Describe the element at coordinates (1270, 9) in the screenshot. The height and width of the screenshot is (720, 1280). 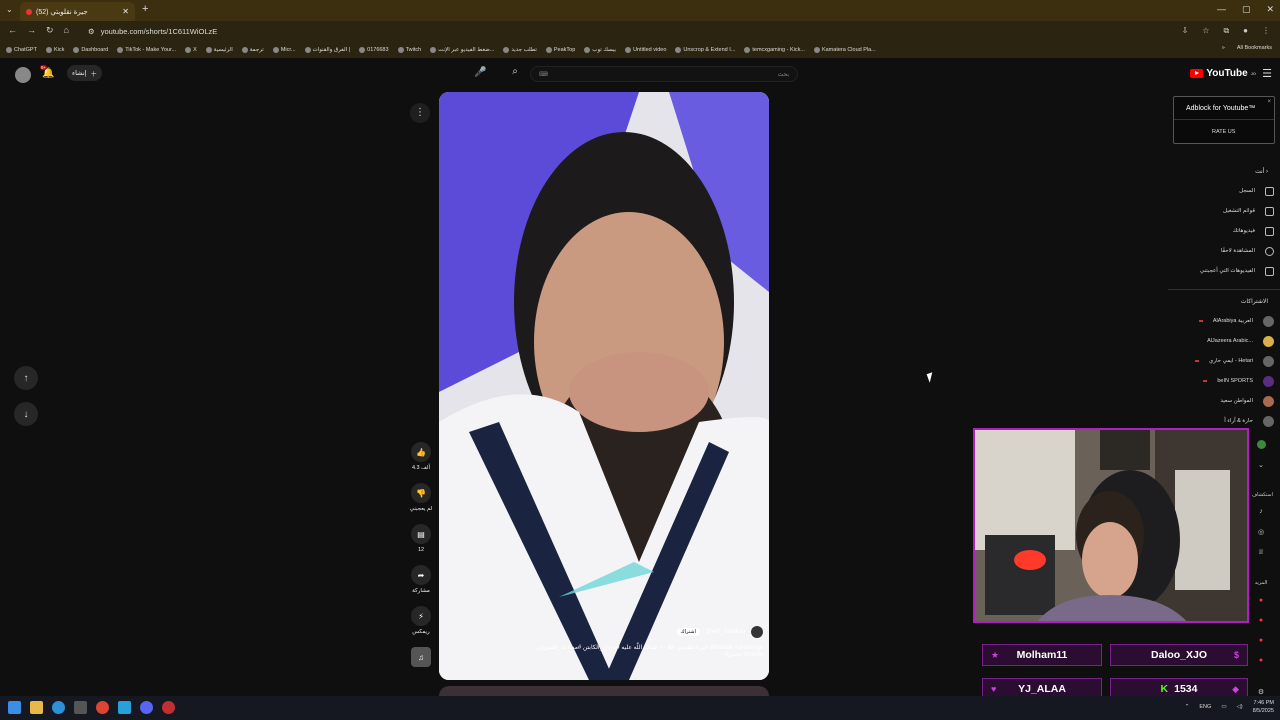
I see `close-window-icon: ✕` at that location.